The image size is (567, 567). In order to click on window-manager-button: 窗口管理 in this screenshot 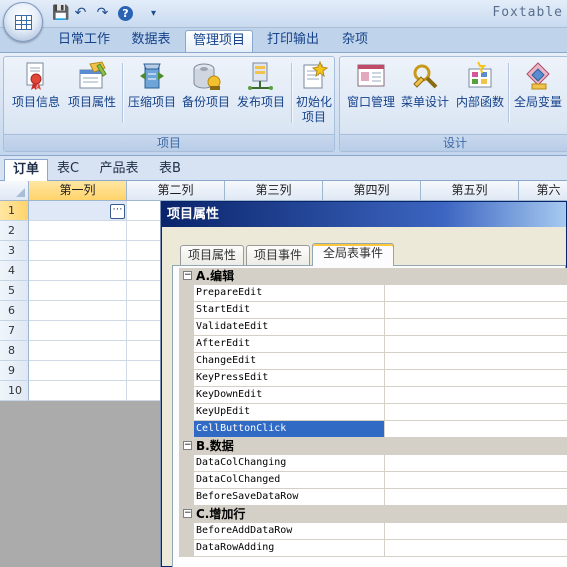, I will do `click(371, 85)`.